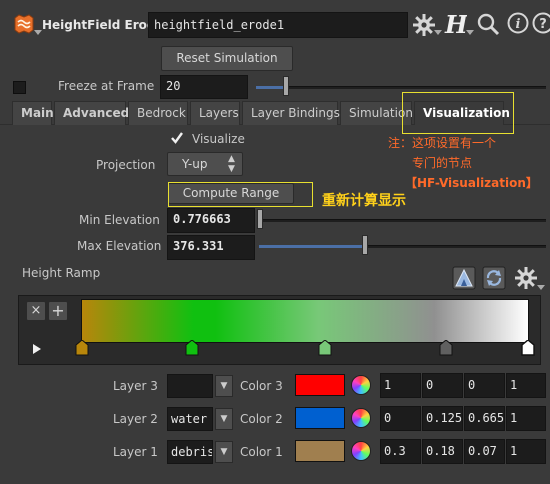  Describe the element at coordinates (190, 419) in the screenshot. I see `layer-name-field: water` at that location.